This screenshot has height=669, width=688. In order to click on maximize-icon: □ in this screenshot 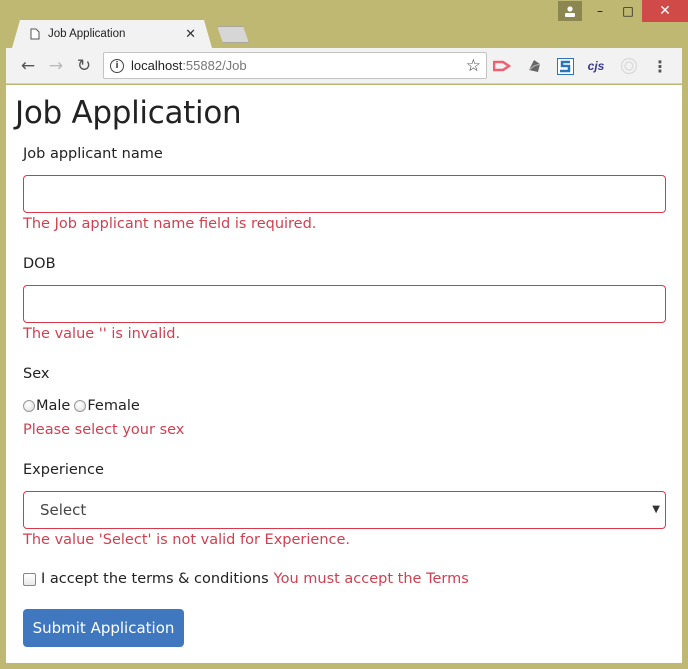, I will do `click(628, 11)`.